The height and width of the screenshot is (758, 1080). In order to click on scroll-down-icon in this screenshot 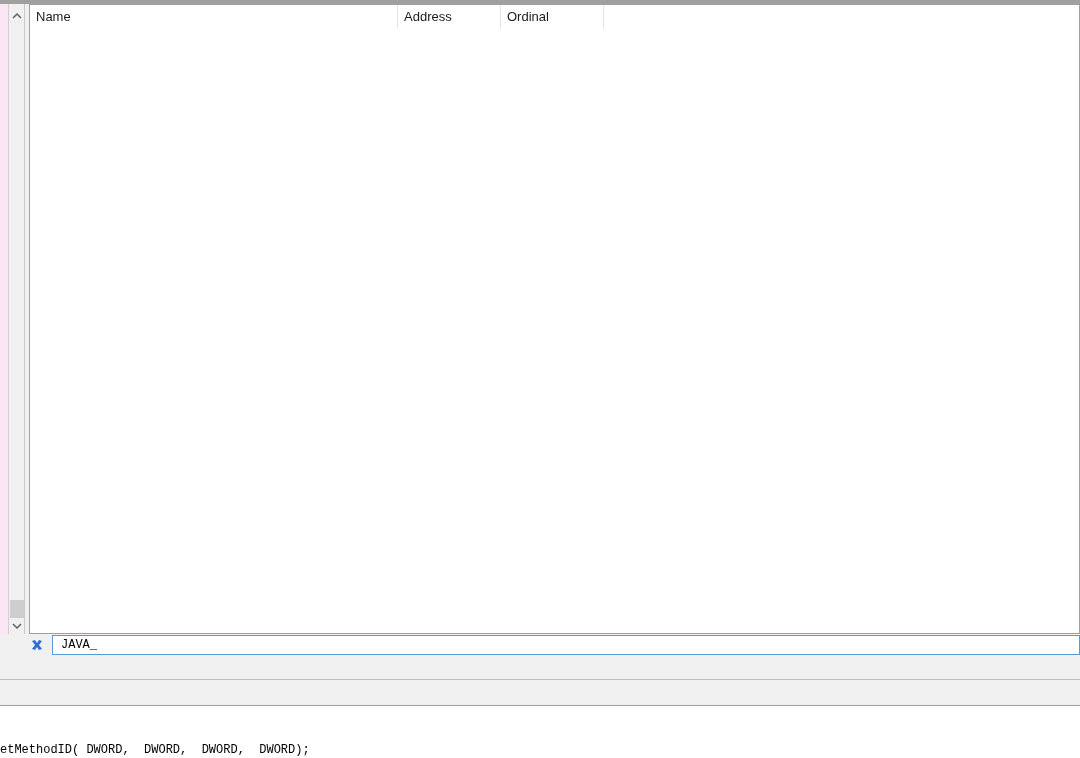, I will do `click(16, 626)`.